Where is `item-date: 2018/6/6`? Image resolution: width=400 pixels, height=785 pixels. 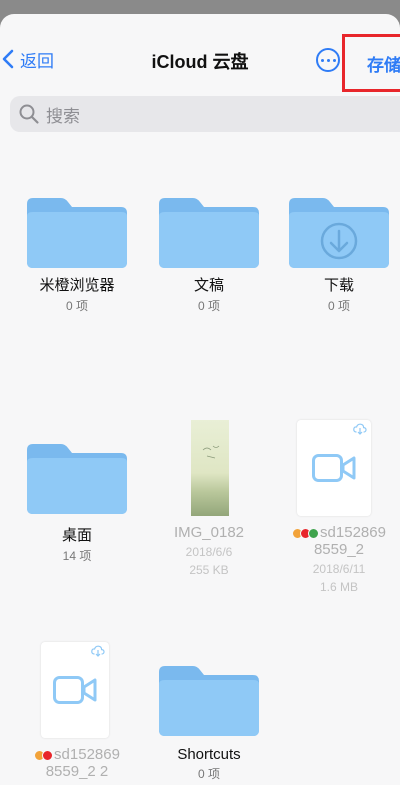
item-date: 2018/6/6 is located at coordinates (209, 552).